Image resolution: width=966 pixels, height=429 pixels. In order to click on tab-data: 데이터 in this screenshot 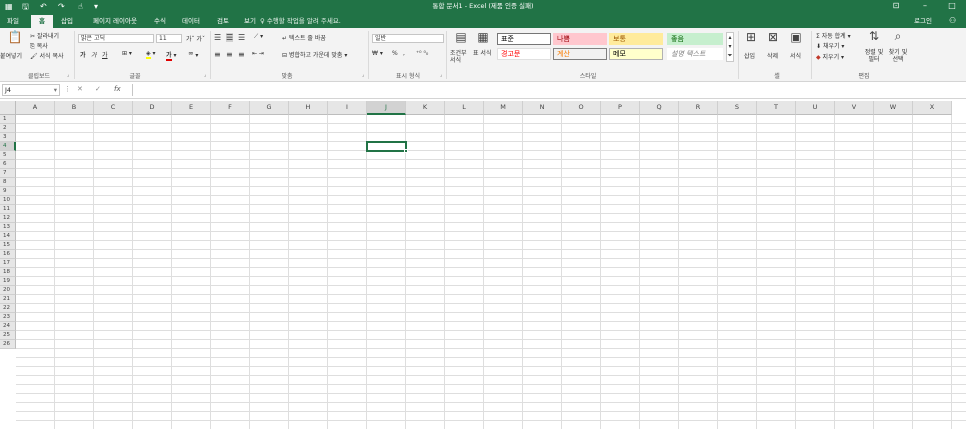, I will do `click(191, 21)`.